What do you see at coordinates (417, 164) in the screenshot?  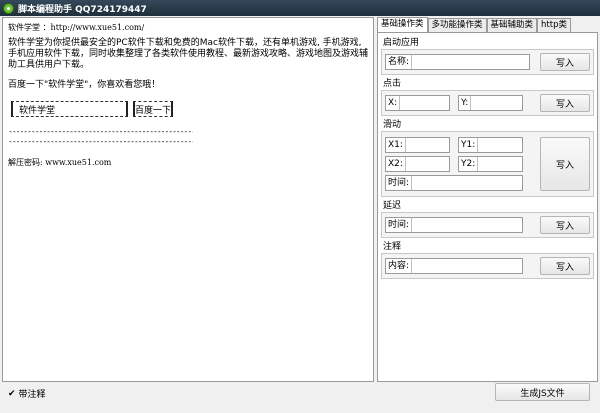 I see `swipe-x2-field: X2:` at bounding box center [417, 164].